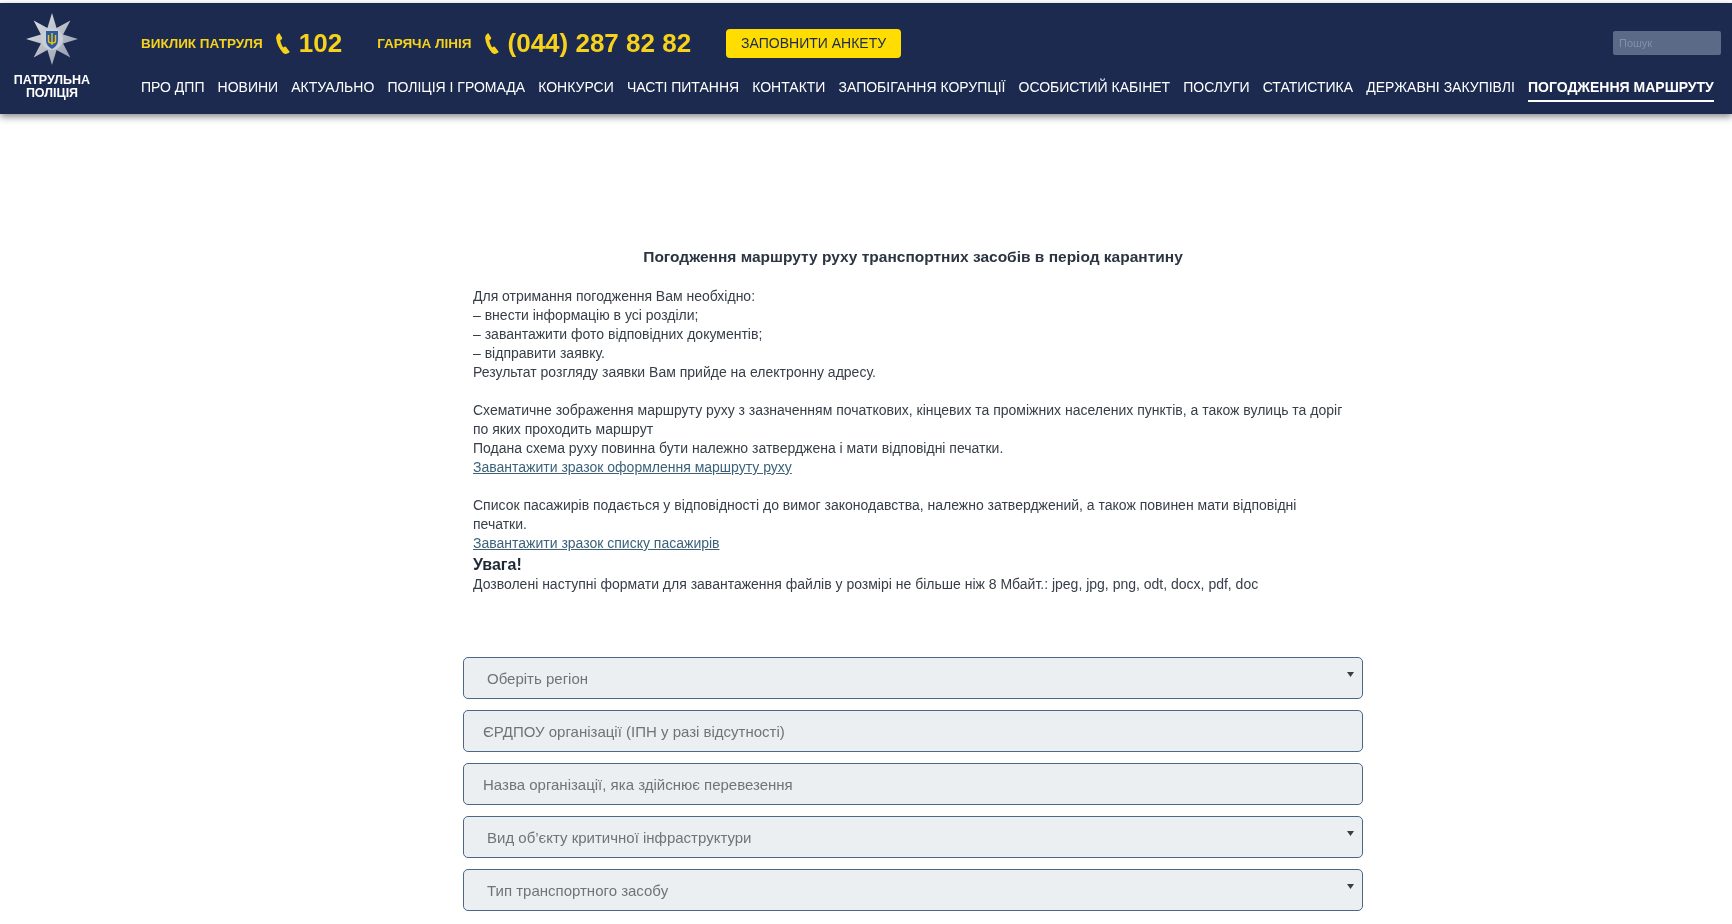 The height and width of the screenshot is (924, 1732). What do you see at coordinates (333, 90) in the screenshot?
I see `nav-link: АКТУАЛЬНО` at bounding box center [333, 90].